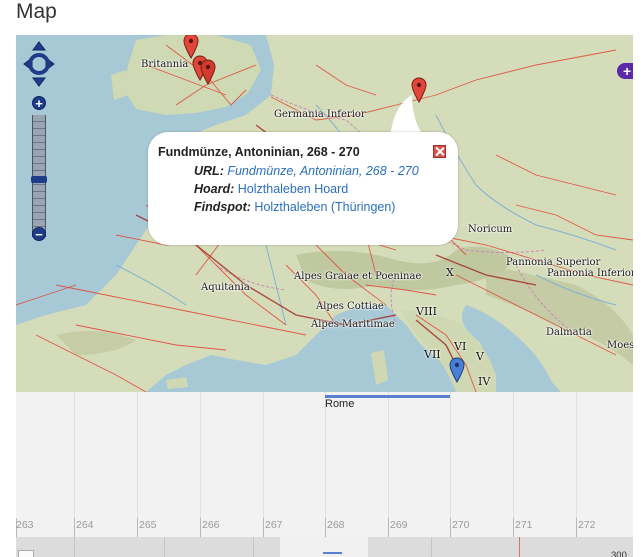 The width and height of the screenshot is (641, 557). Describe the element at coordinates (85, 525) in the screenshot. I see `timeline-tick-label: 264` at that location.